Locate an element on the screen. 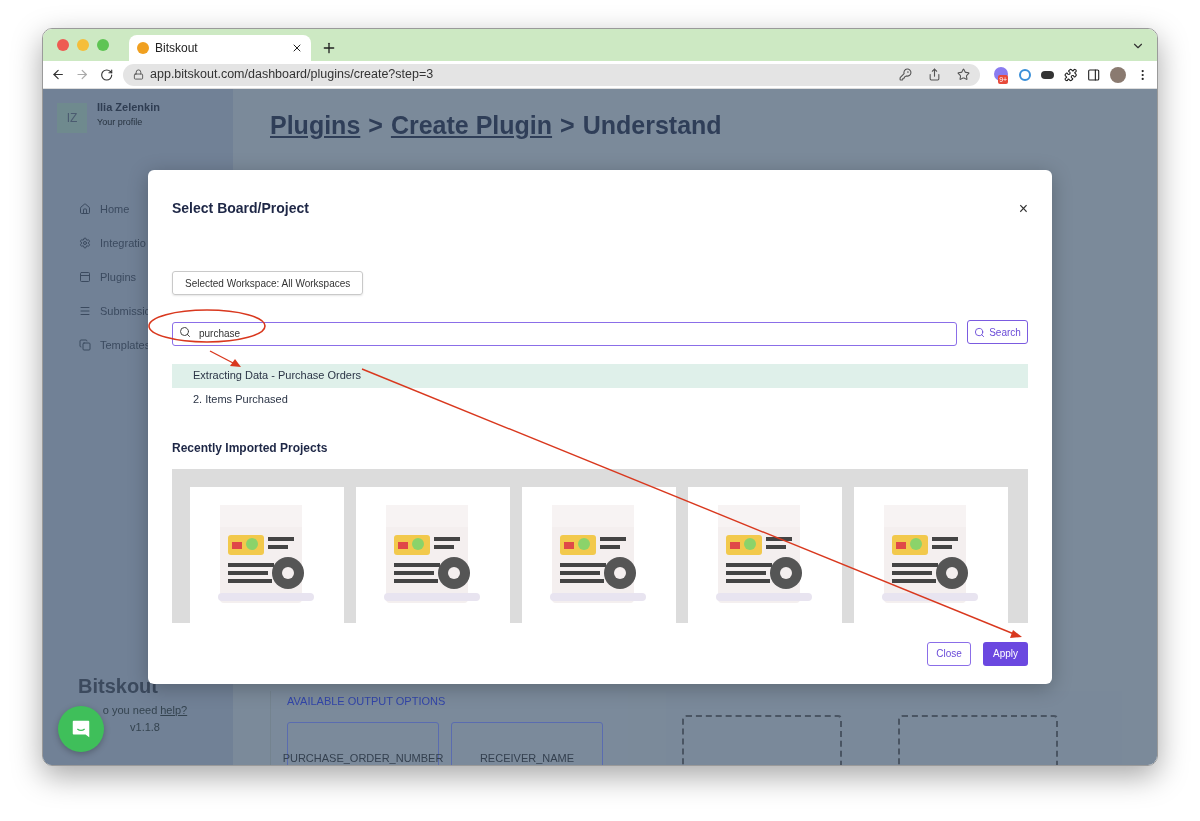 The image size is (1200, 821). section-heading: Recently Imported Projects is located at coordinates (250, 448).